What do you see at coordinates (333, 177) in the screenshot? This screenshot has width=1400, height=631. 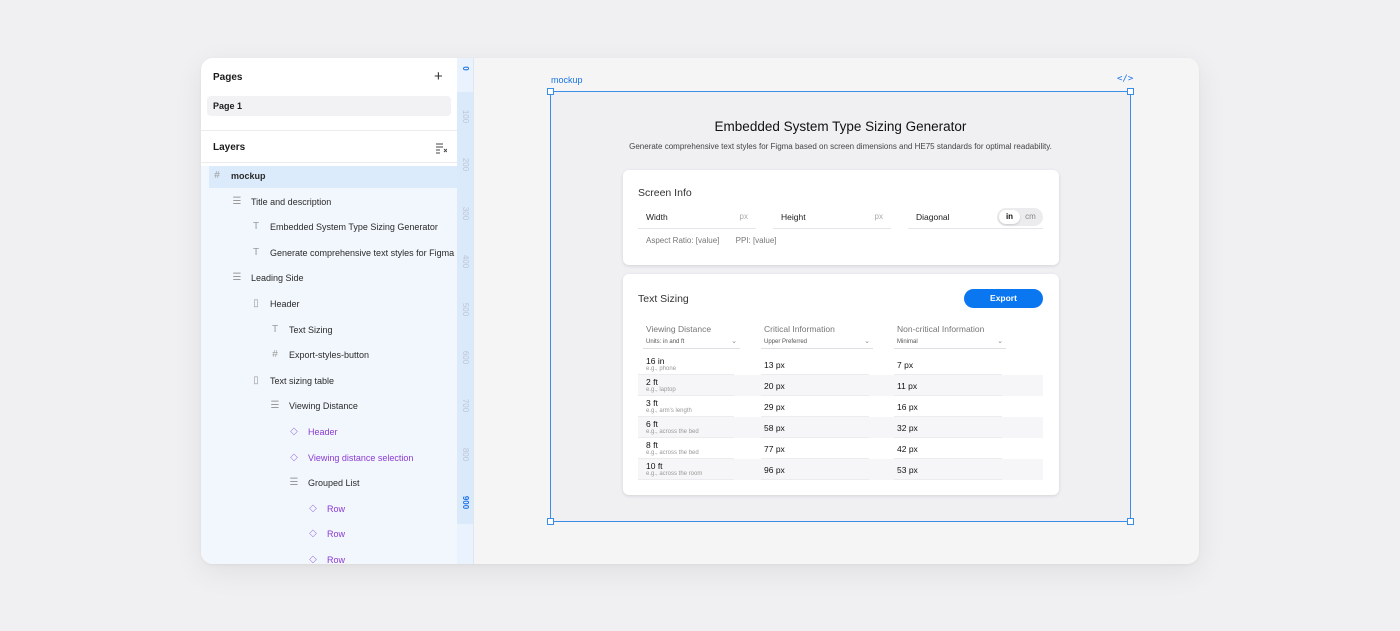 I see `layer-item: # mockup` at bounding box center [333, 177].